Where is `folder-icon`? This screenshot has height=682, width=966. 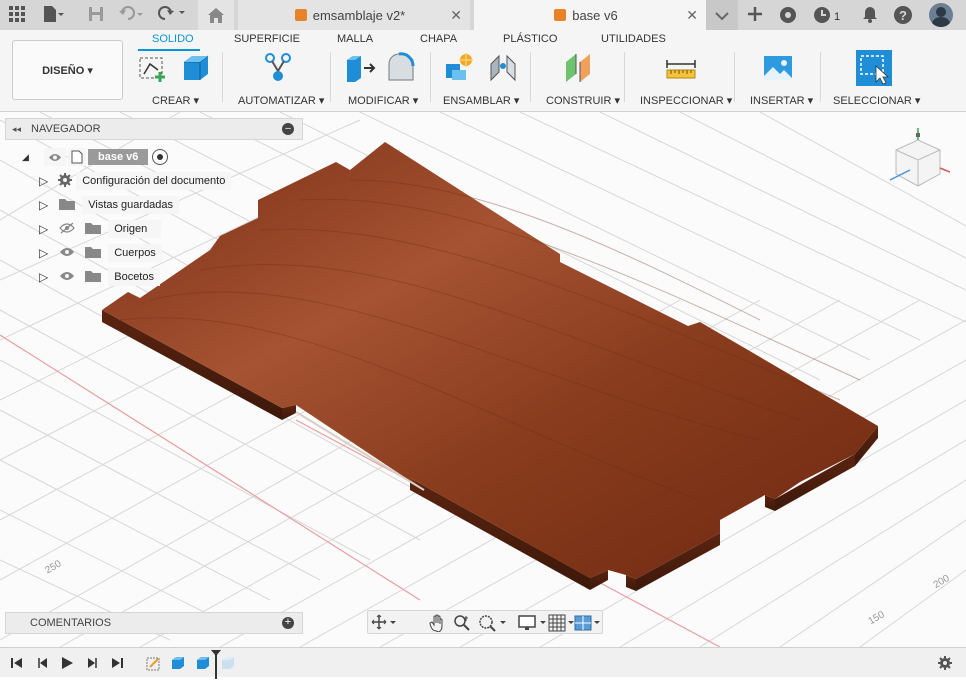
folder-icon is located at coordinates (93, 229).